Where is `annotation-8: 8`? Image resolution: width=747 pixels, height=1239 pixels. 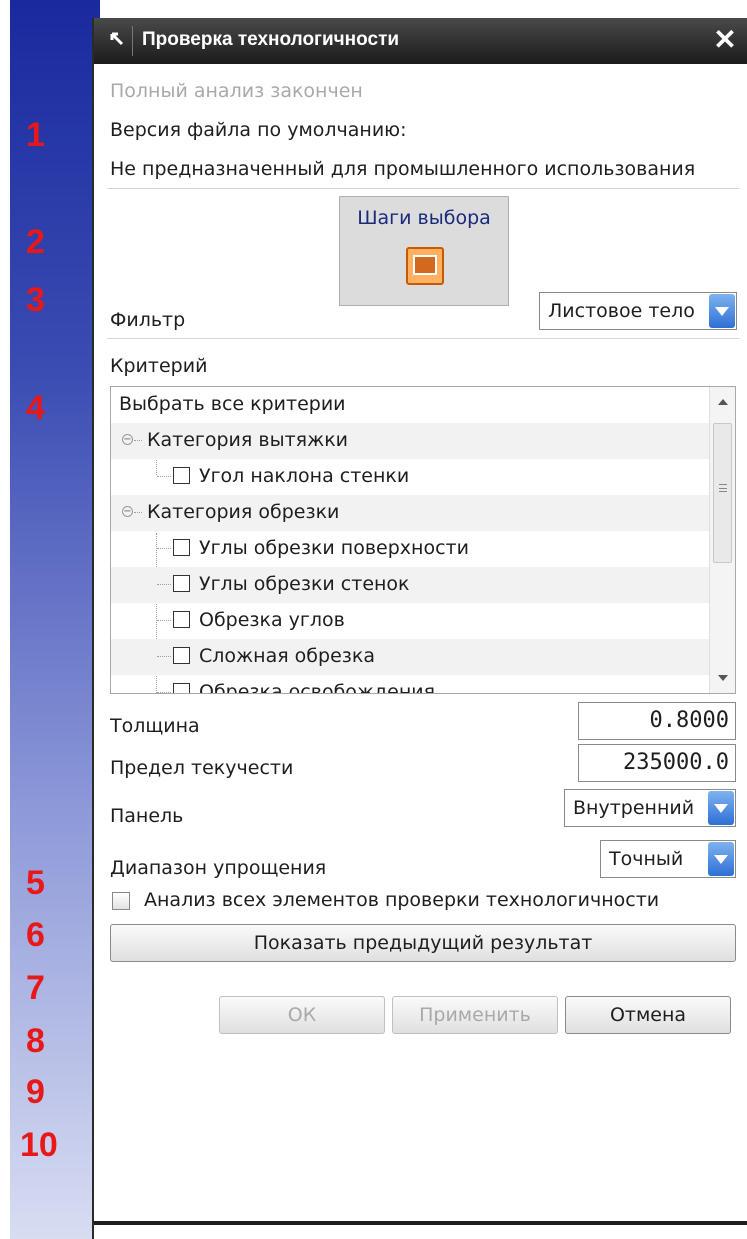 annotation-8: 8 is located at coordinates (35, 1041).